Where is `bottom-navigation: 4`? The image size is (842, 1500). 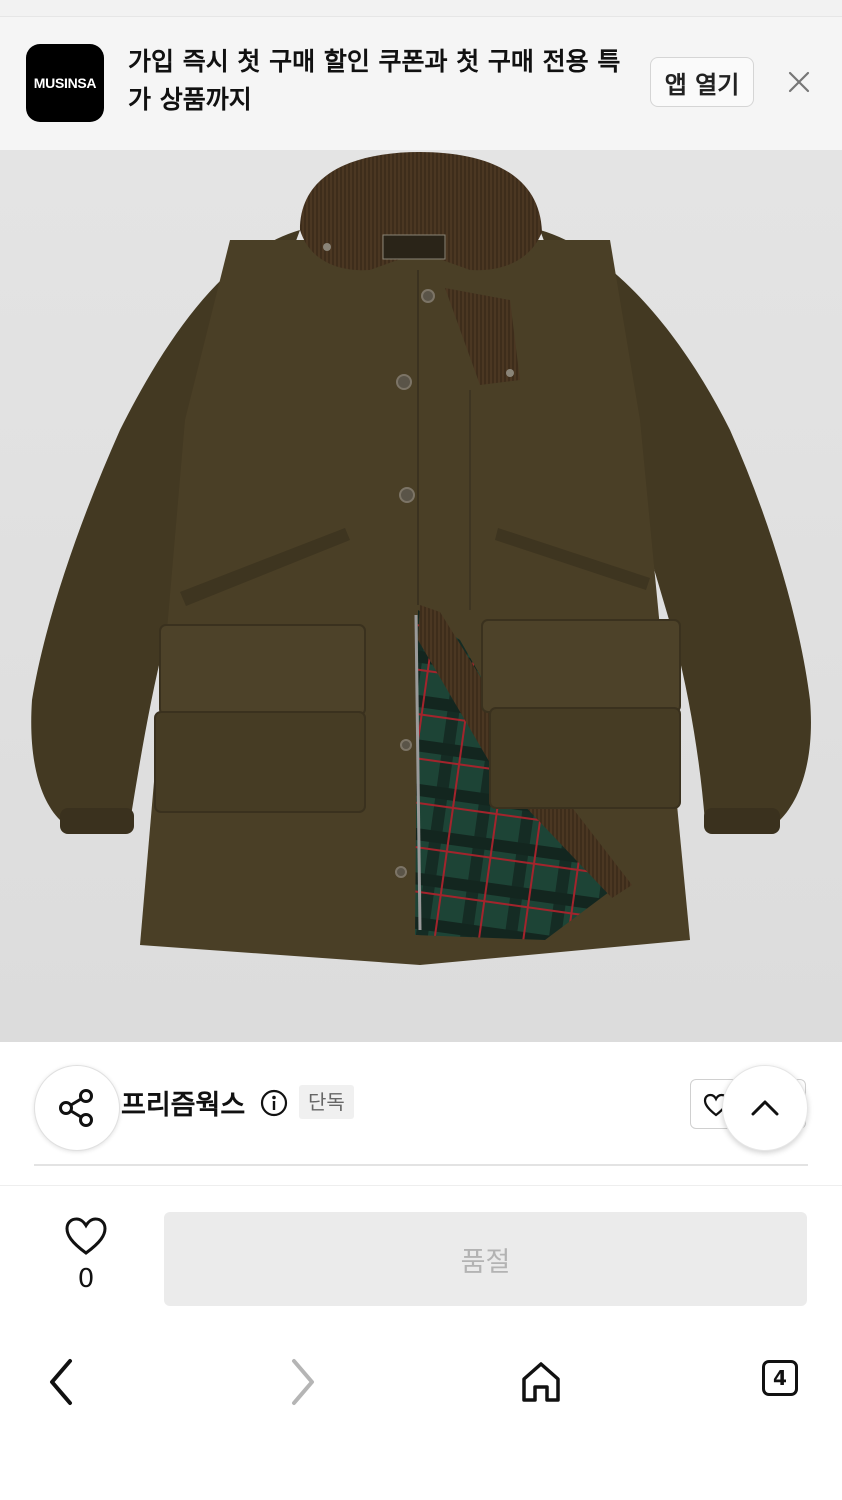
bottom-navigation: 4 is located at coordinates (421, 1413).